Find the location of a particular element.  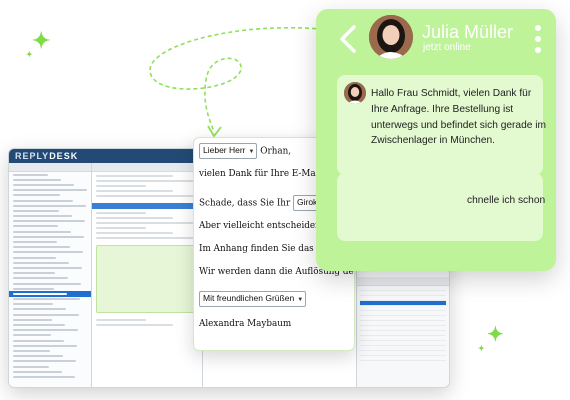

reply-editor-preview is located at coordinates (147, 279).